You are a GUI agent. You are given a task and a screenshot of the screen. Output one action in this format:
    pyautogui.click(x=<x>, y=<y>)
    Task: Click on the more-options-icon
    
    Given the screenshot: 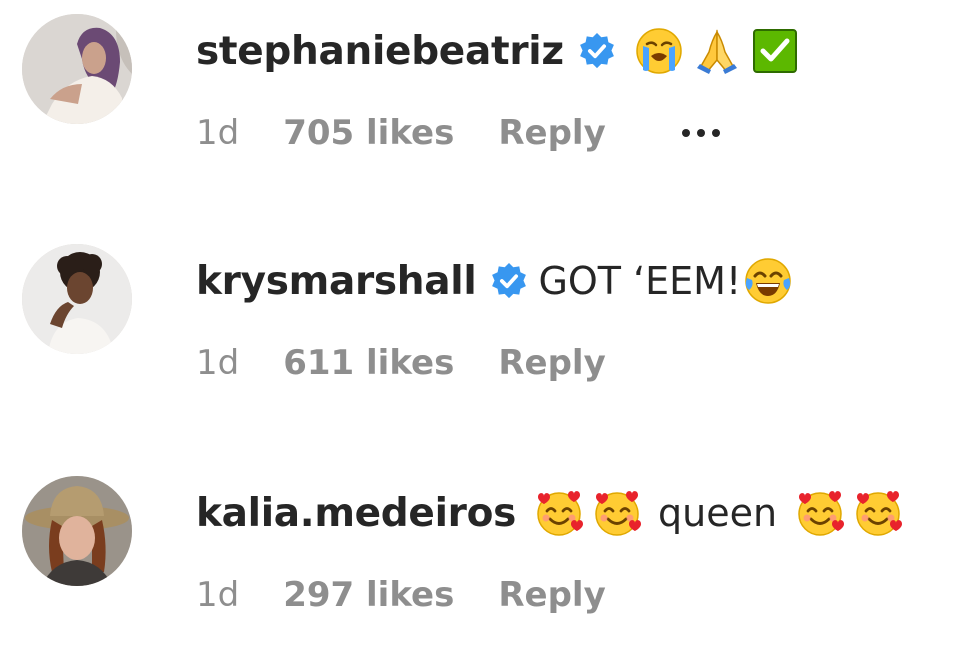 What is the action you would take?
    pyautogui.click(x=700, y=133)
    